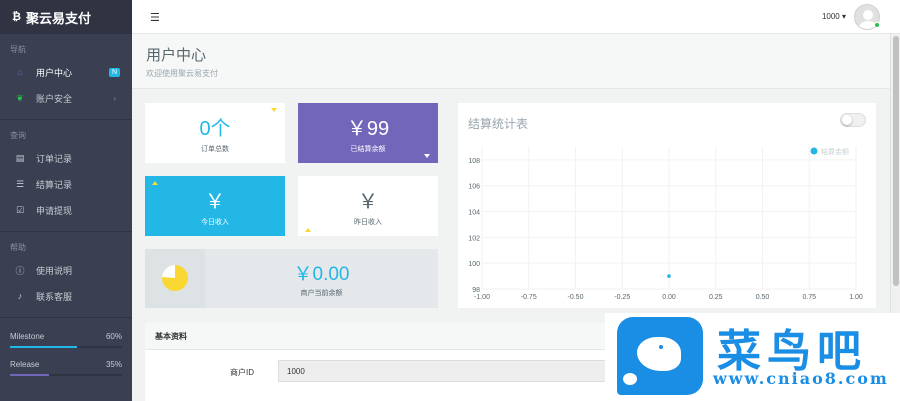  I want to click on balance-content: ￥0.00 商户当前余额, so click(321, 278).